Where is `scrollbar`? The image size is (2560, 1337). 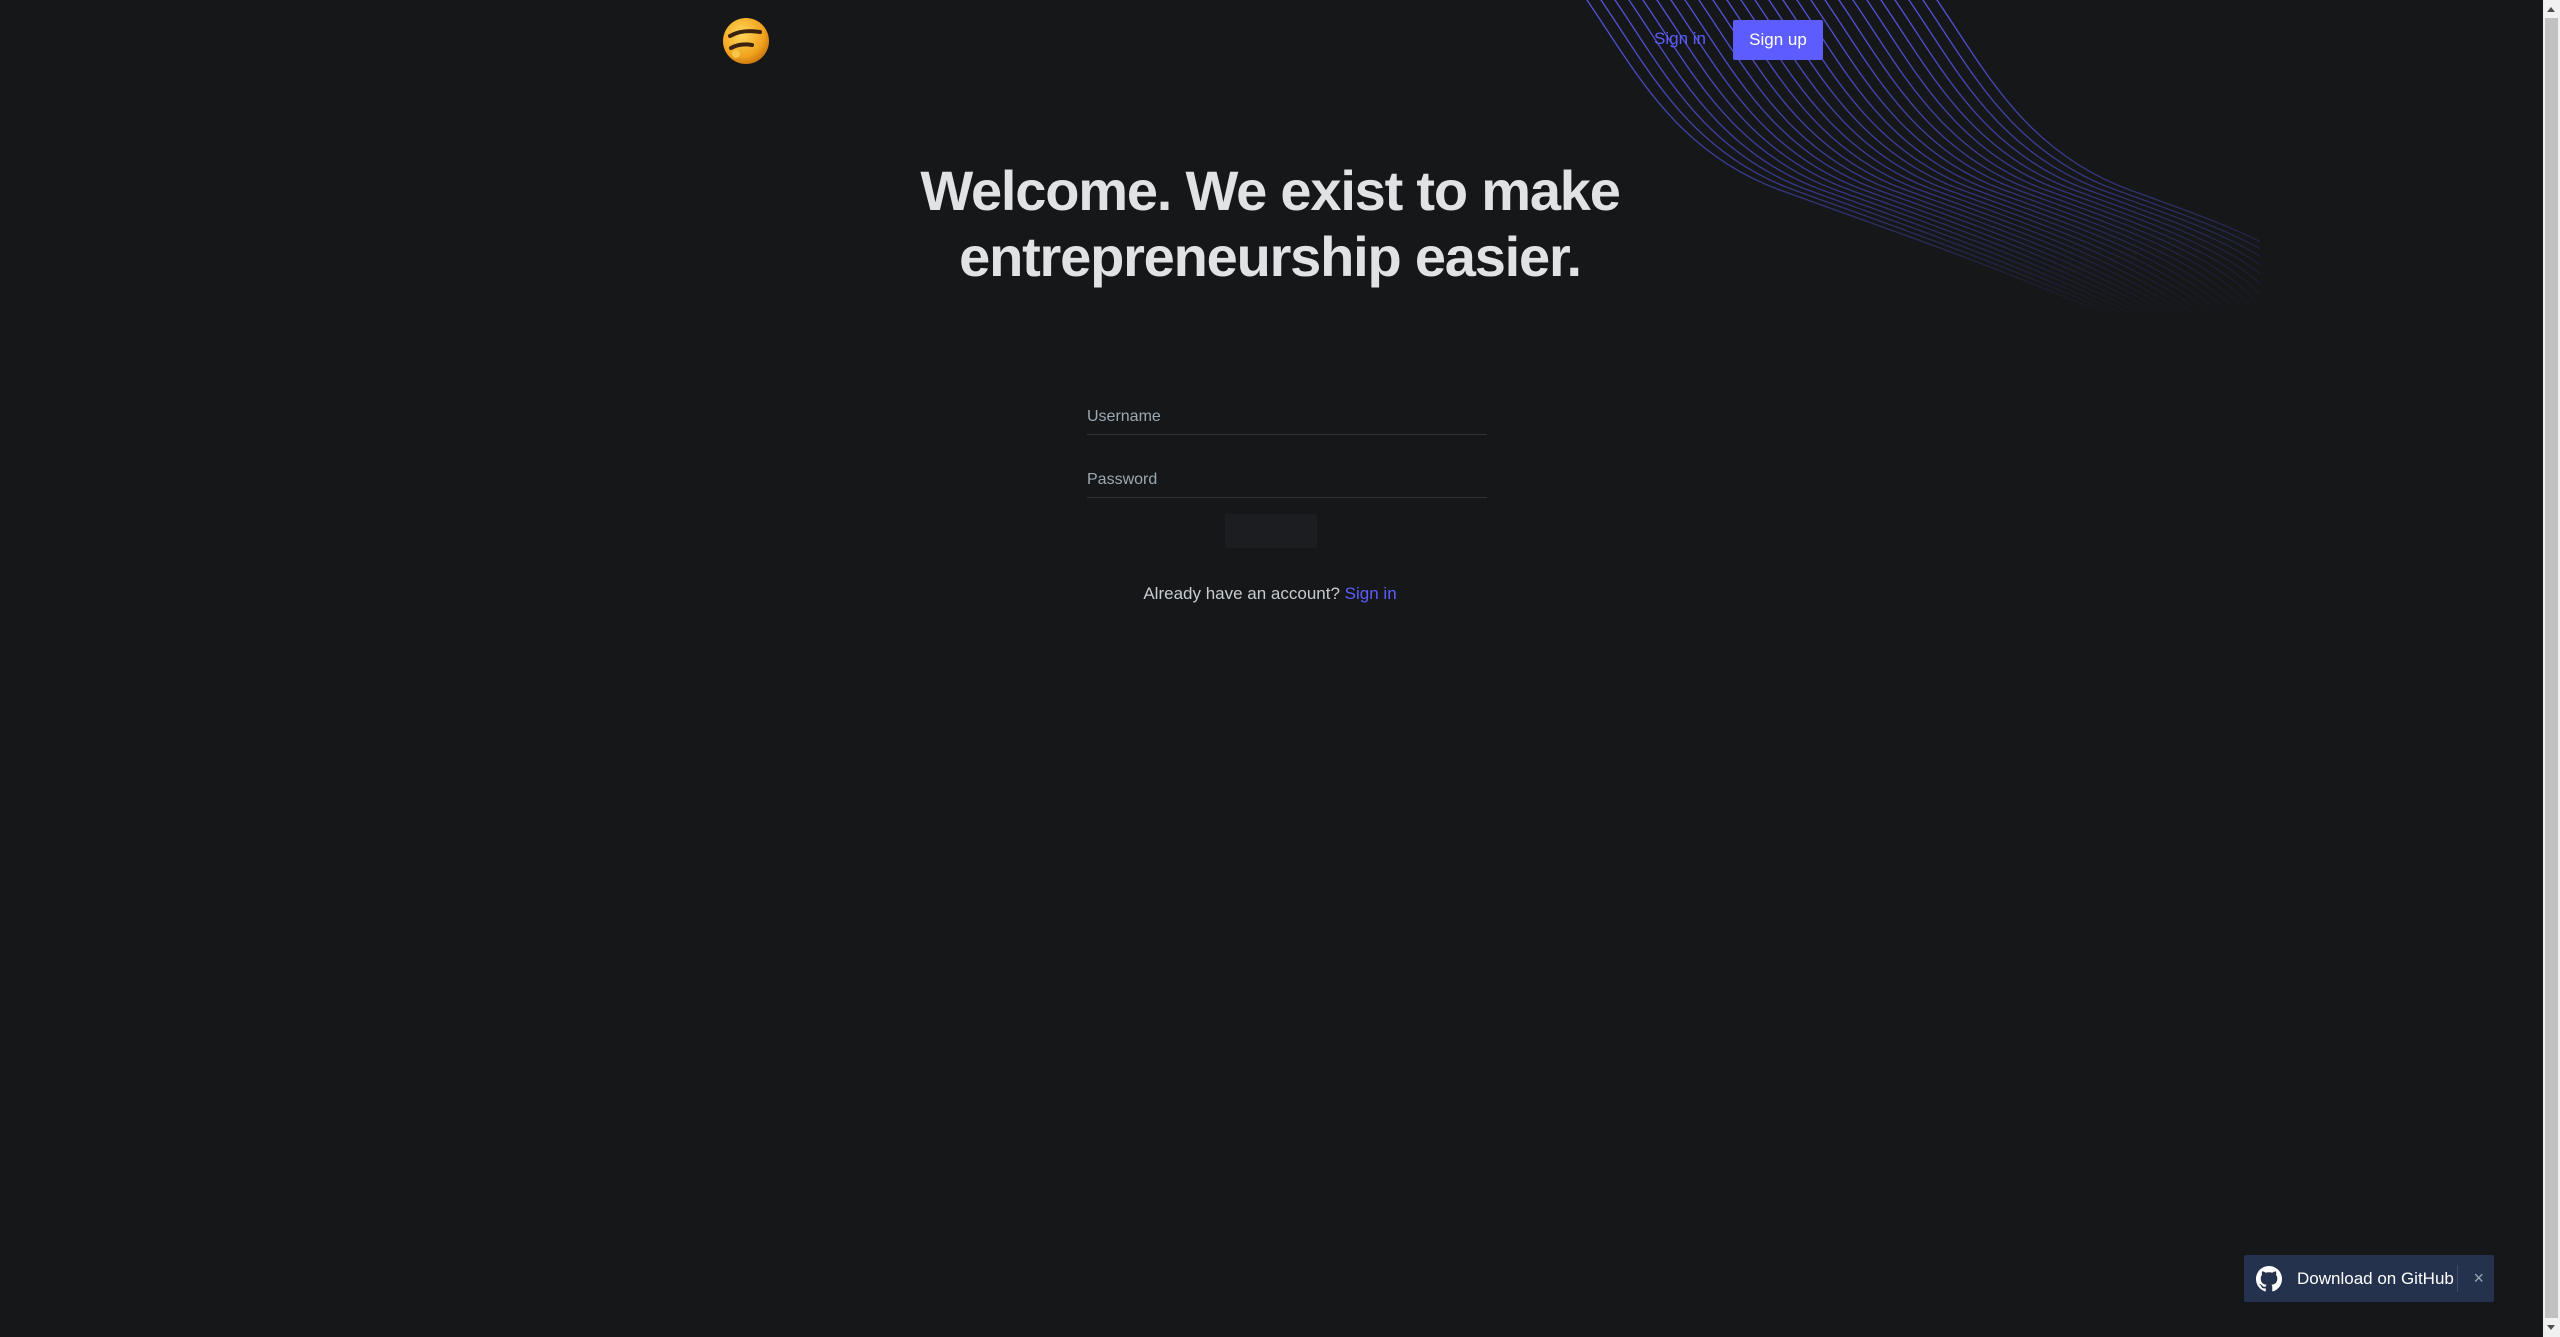
scrollbar is located at coordinates (2551, 668).